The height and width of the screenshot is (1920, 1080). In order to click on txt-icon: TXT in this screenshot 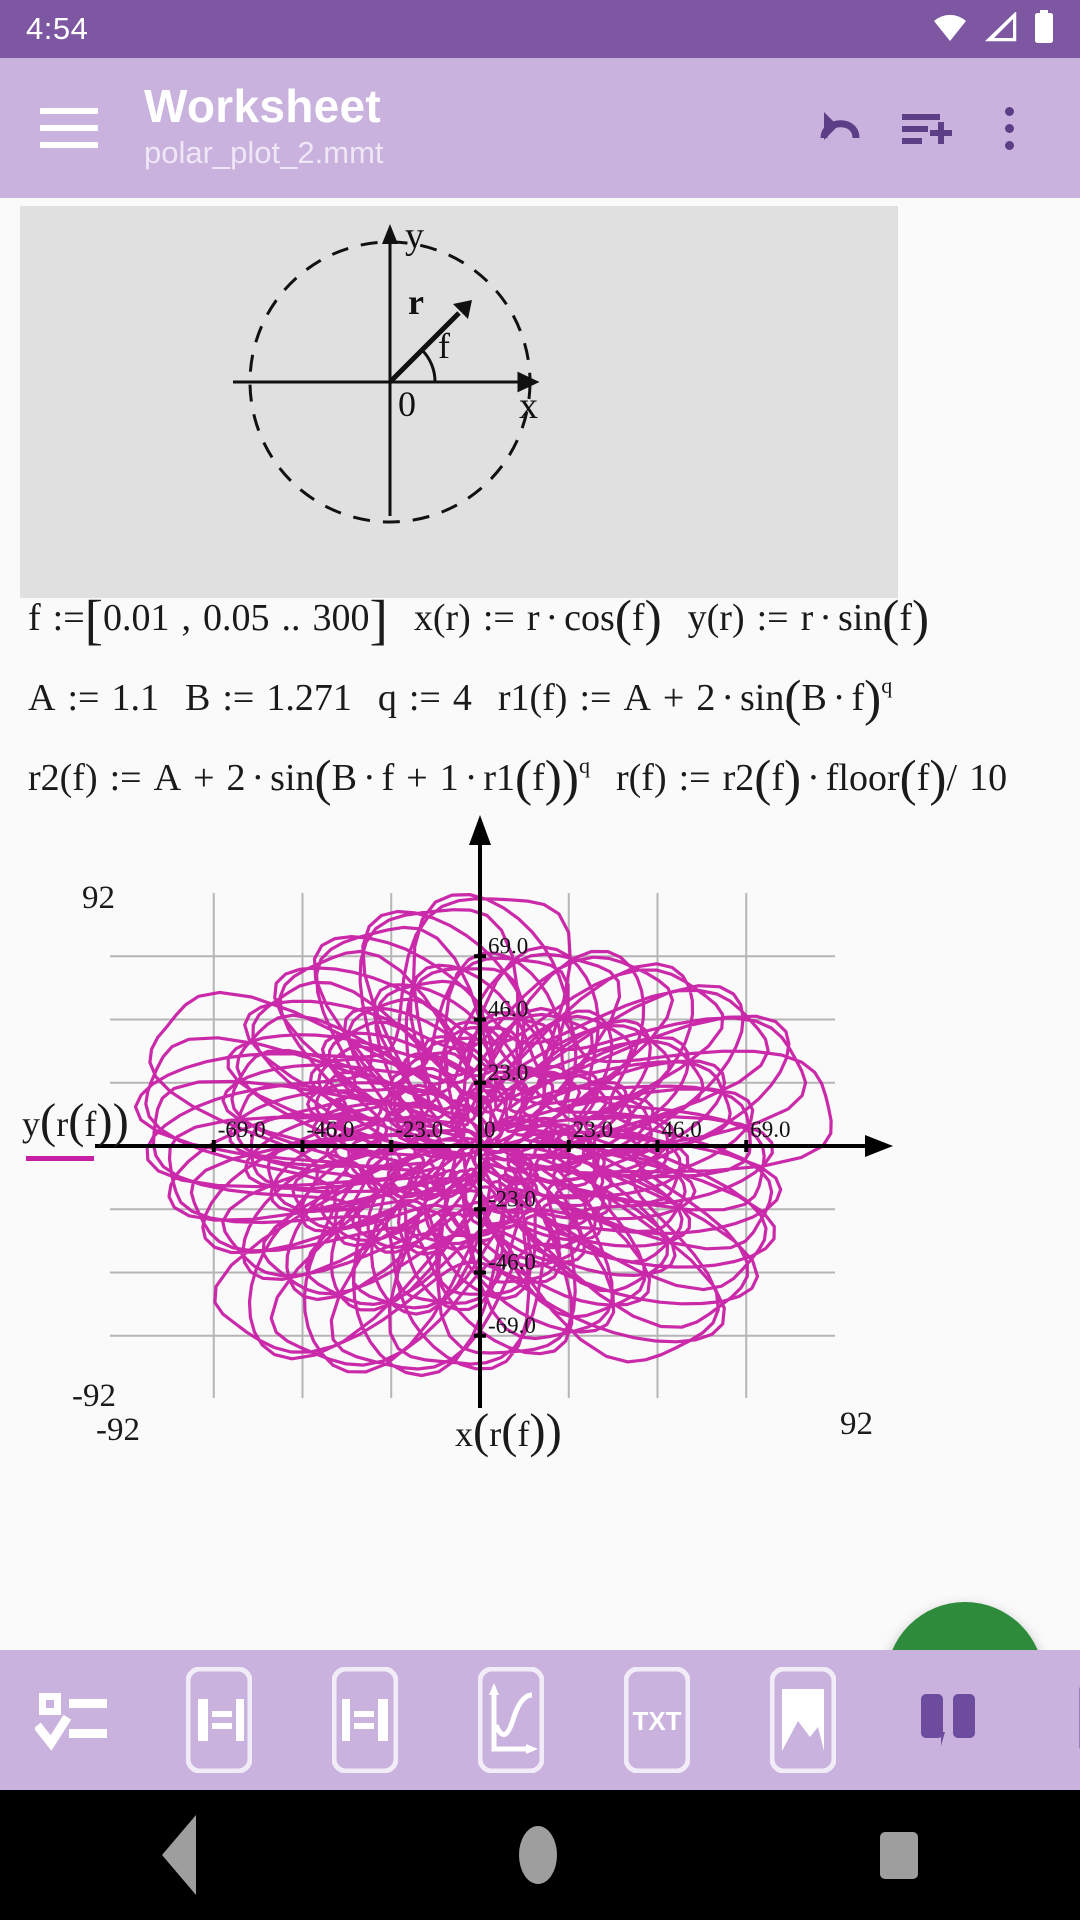, I will do `click(657, 1720)`.